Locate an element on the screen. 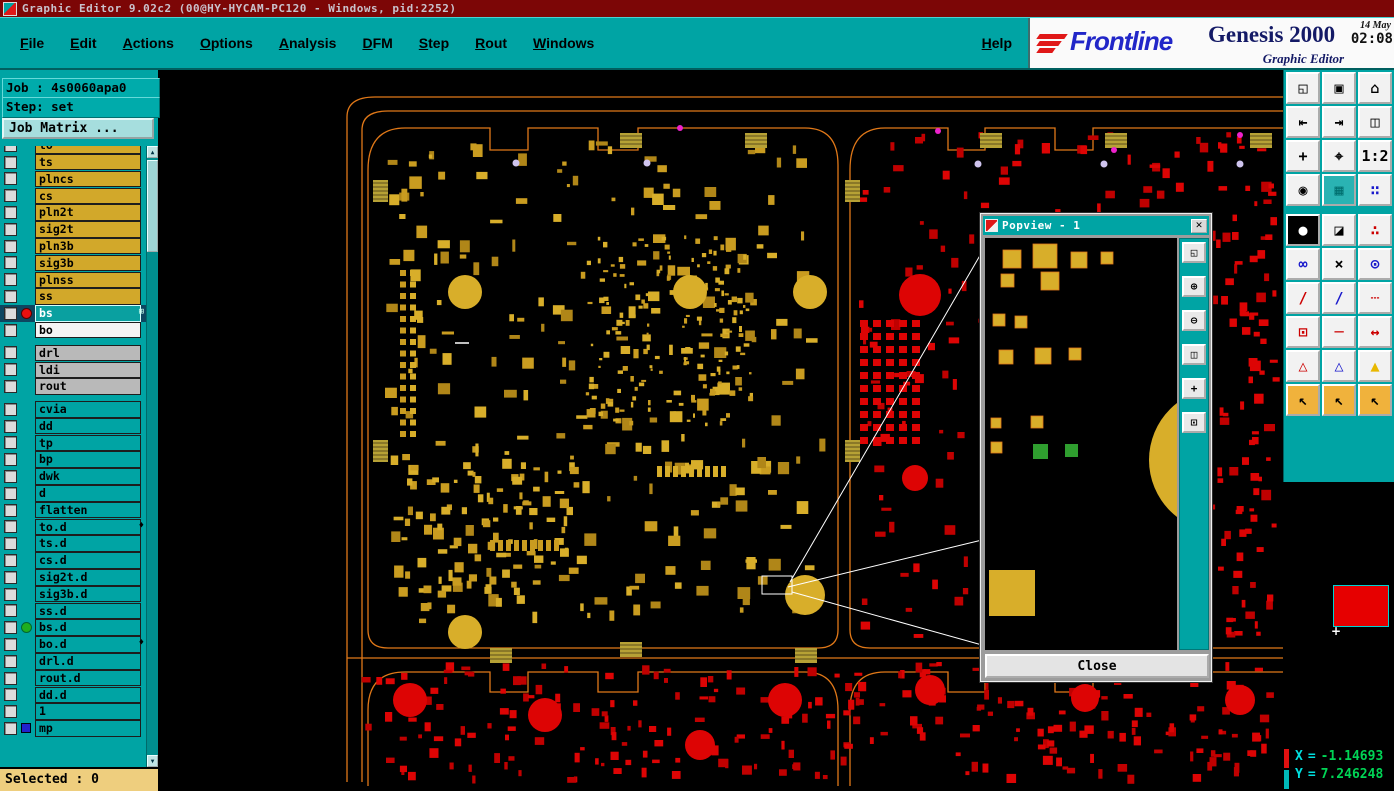 Image resolution: width=1394 pixels, height=791 pixels. layer-mp: mp is located at coordinates (88, 728).